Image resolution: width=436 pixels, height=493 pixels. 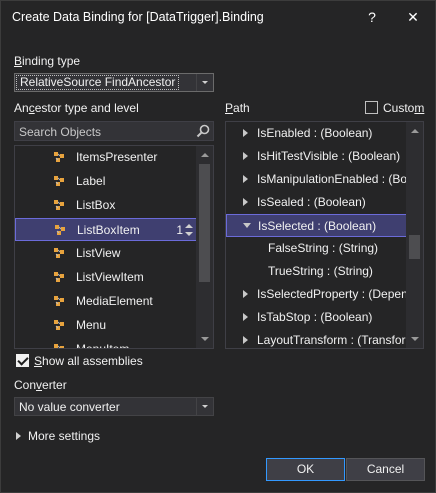 What do you see at coordinates (203, 131) in the screenshot?
I see `search-icon` at bounding box center [203, 131].